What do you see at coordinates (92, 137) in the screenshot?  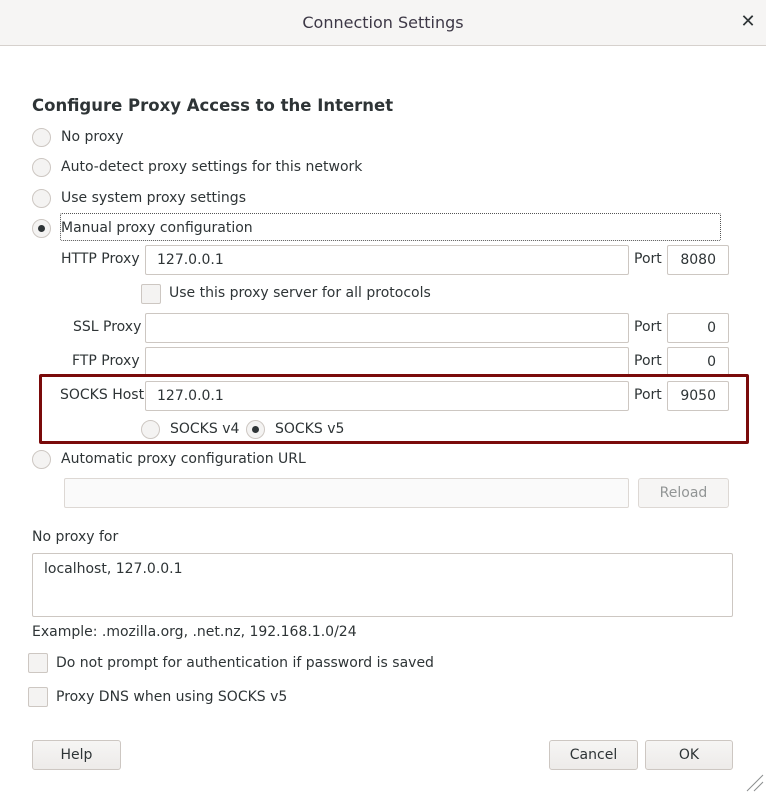 I see `radio-label: No proxy` at bounding box center [92, 137].